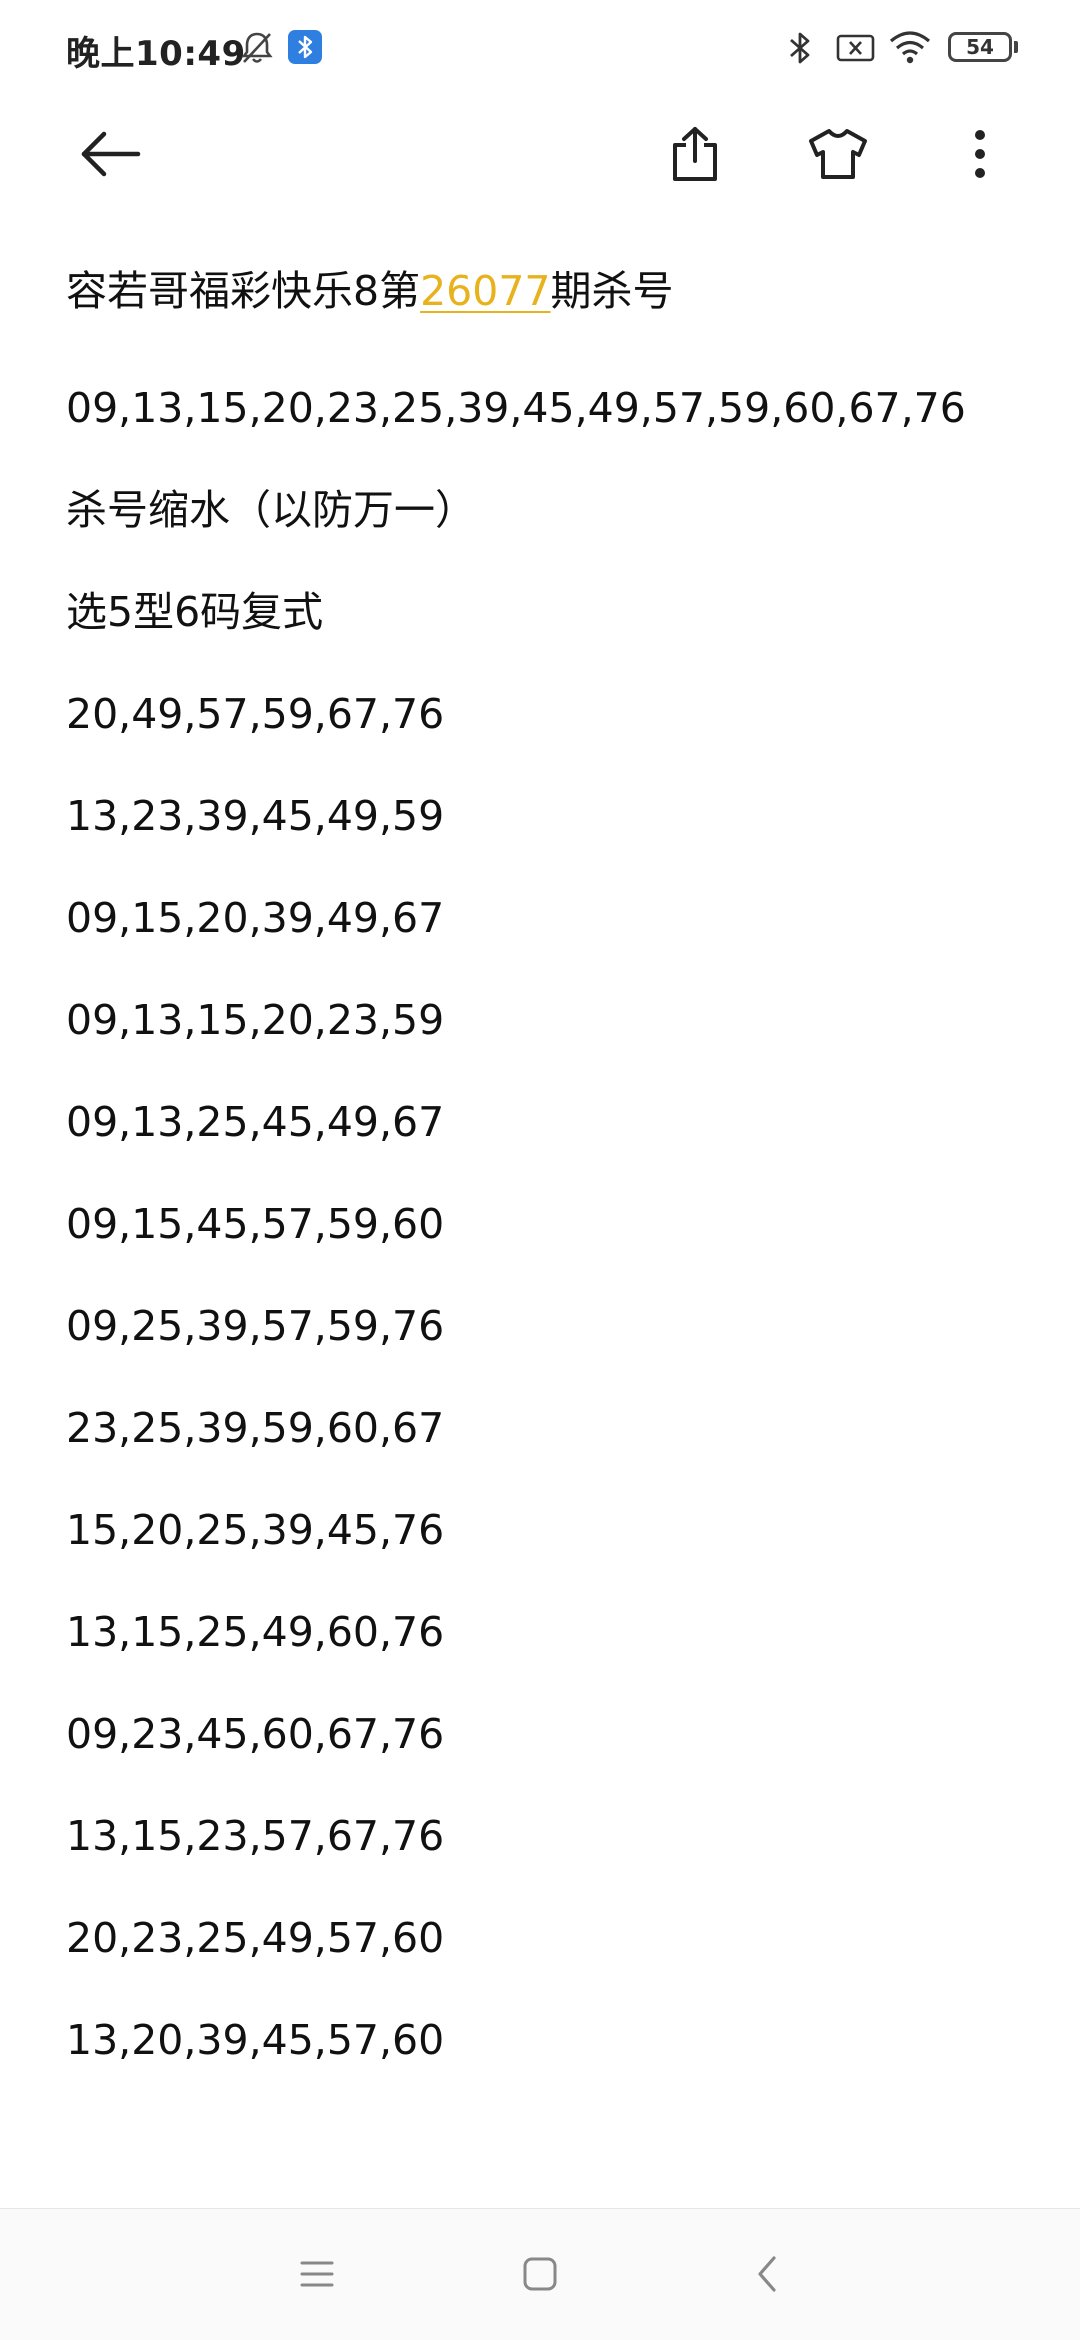 This screenshot has height=2340, width=1080. I want to click on bell-off-icon, so click(257, 50).